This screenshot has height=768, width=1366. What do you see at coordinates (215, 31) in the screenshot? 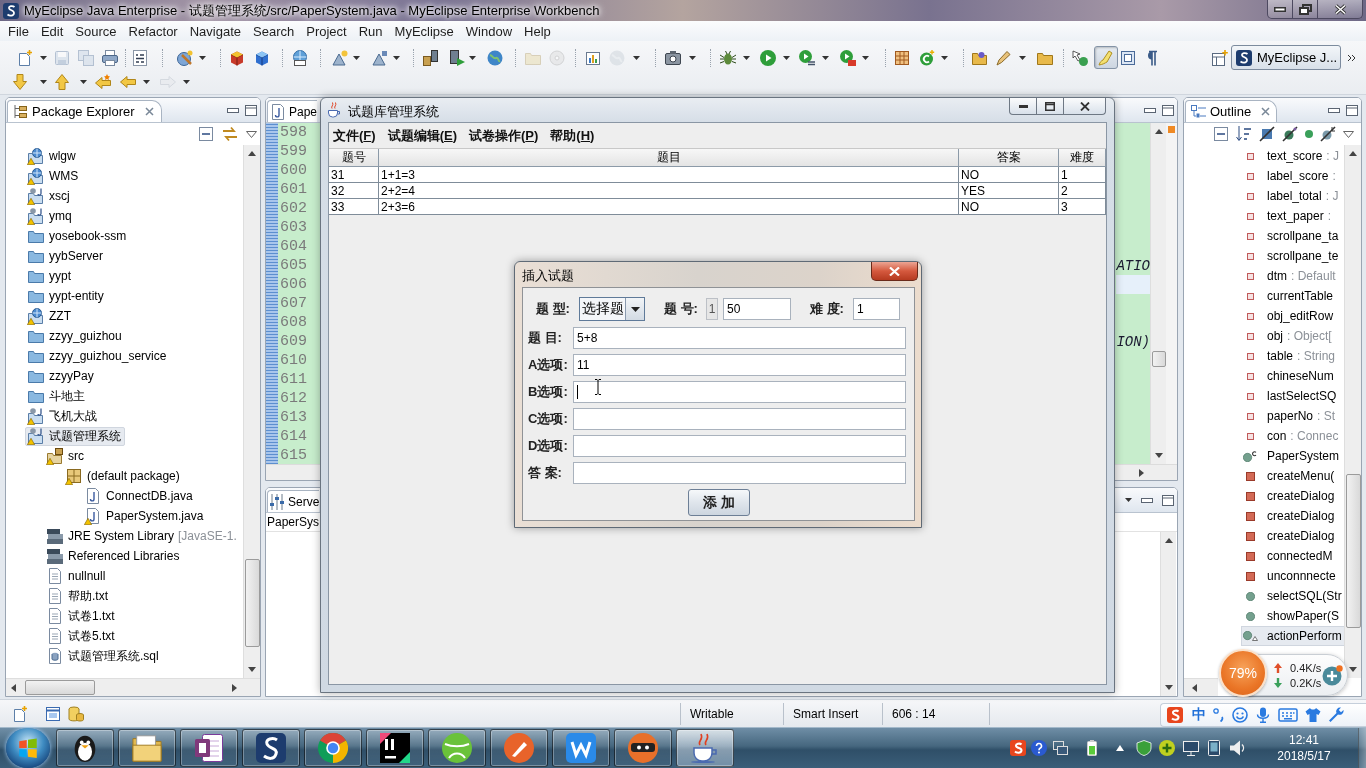
I see `menu-item: Navigate` at bounding box center [215, 31].